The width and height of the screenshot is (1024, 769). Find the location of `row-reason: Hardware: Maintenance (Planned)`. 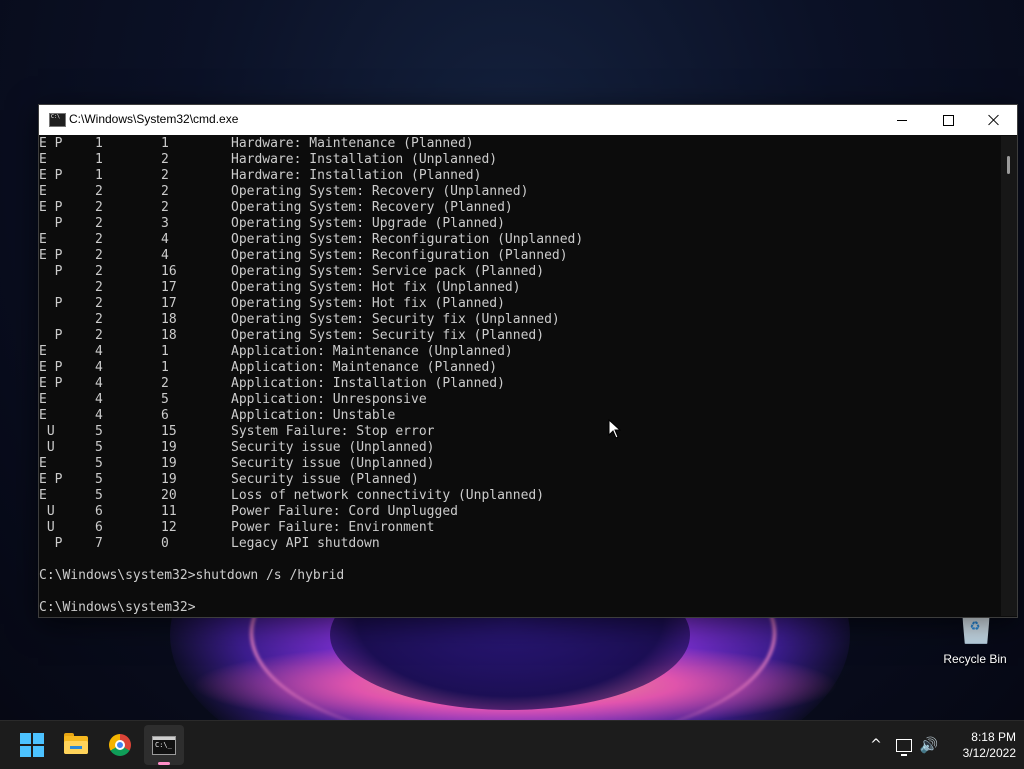

row-reason: Hardware: Maintenance (Planned) is located at coordinates (352, 143).